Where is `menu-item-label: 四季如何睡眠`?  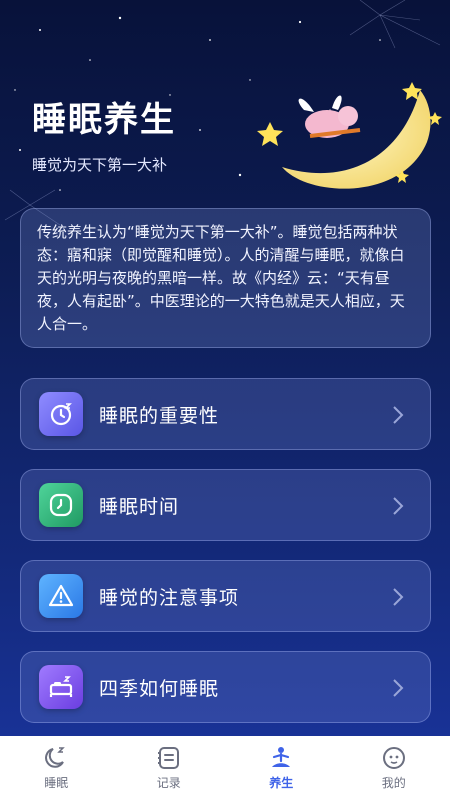 menu-item-label: 四季如何睡眠 is located at coordinates (159, 688).